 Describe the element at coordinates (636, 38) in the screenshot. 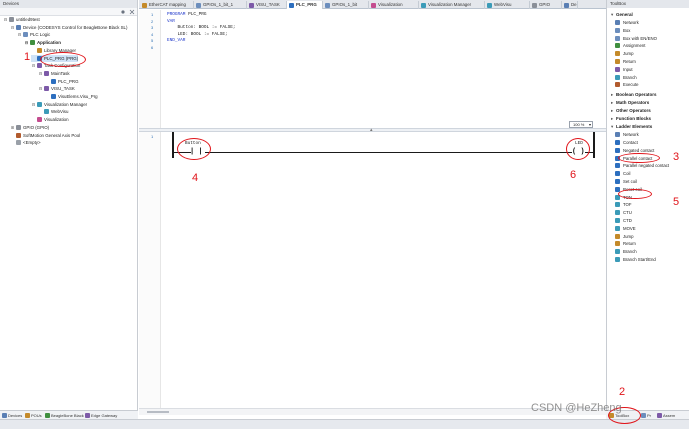

I see `toolbox-item: Box with EN/ENO` at that location.